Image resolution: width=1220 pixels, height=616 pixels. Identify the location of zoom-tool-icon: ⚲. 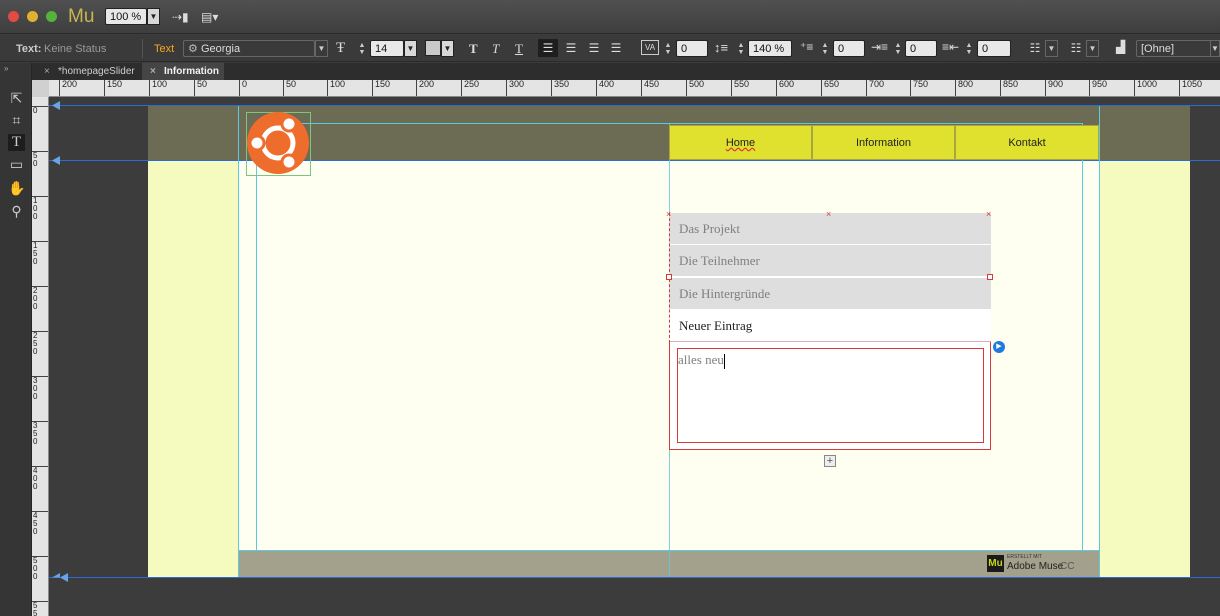
(16, 211).